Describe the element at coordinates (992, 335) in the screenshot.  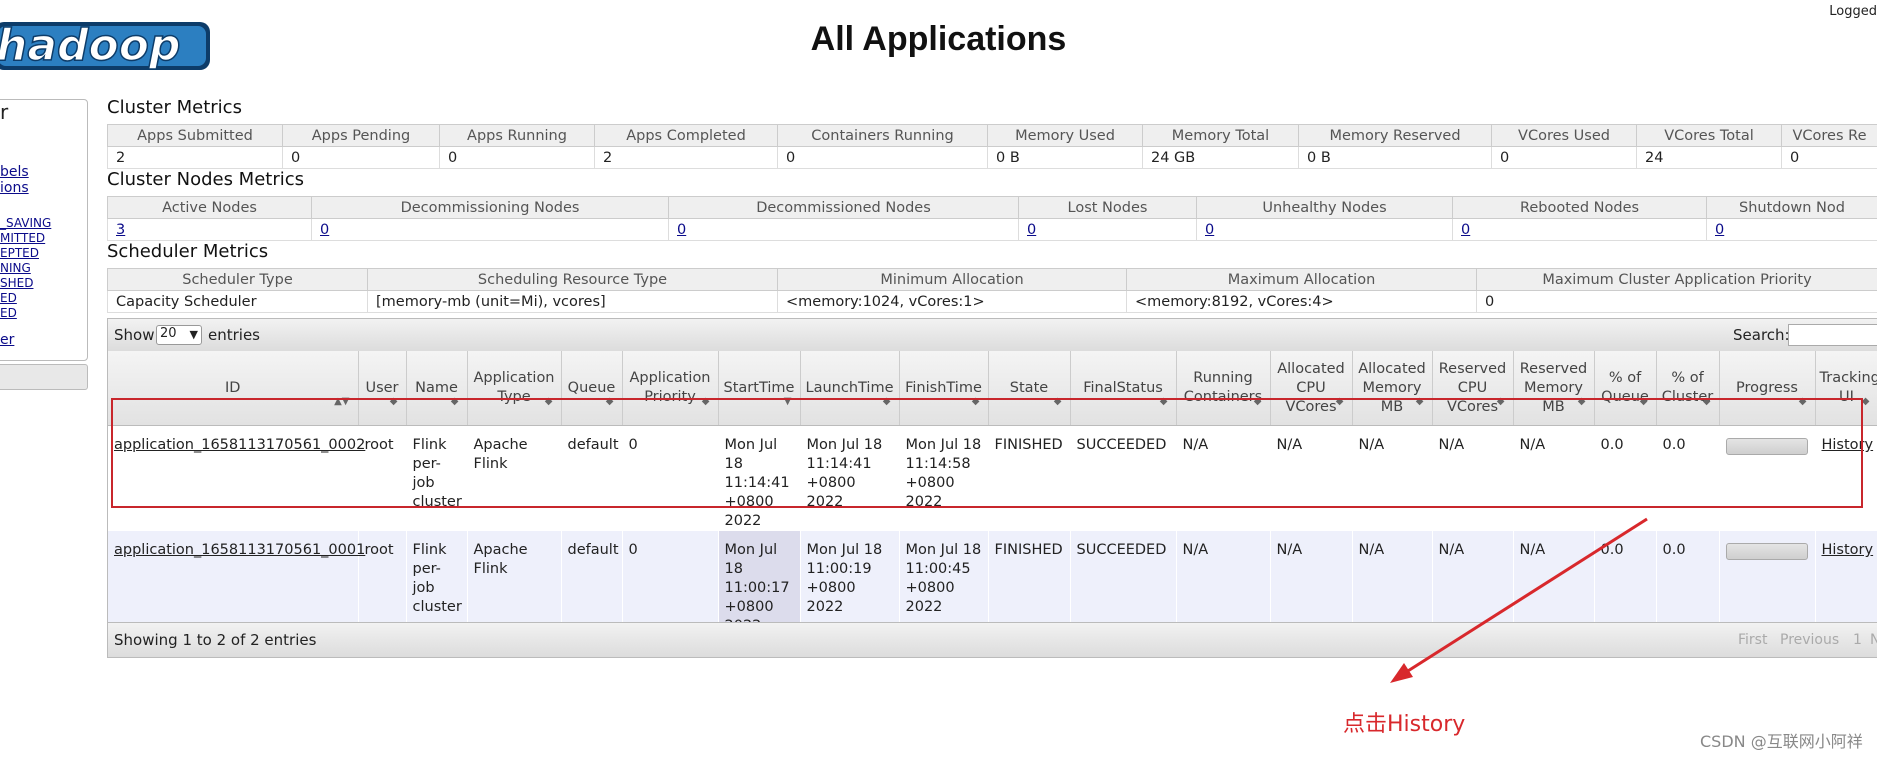
I see `applications-toolbar: Show 20 ▼ entries Search:` at that location.